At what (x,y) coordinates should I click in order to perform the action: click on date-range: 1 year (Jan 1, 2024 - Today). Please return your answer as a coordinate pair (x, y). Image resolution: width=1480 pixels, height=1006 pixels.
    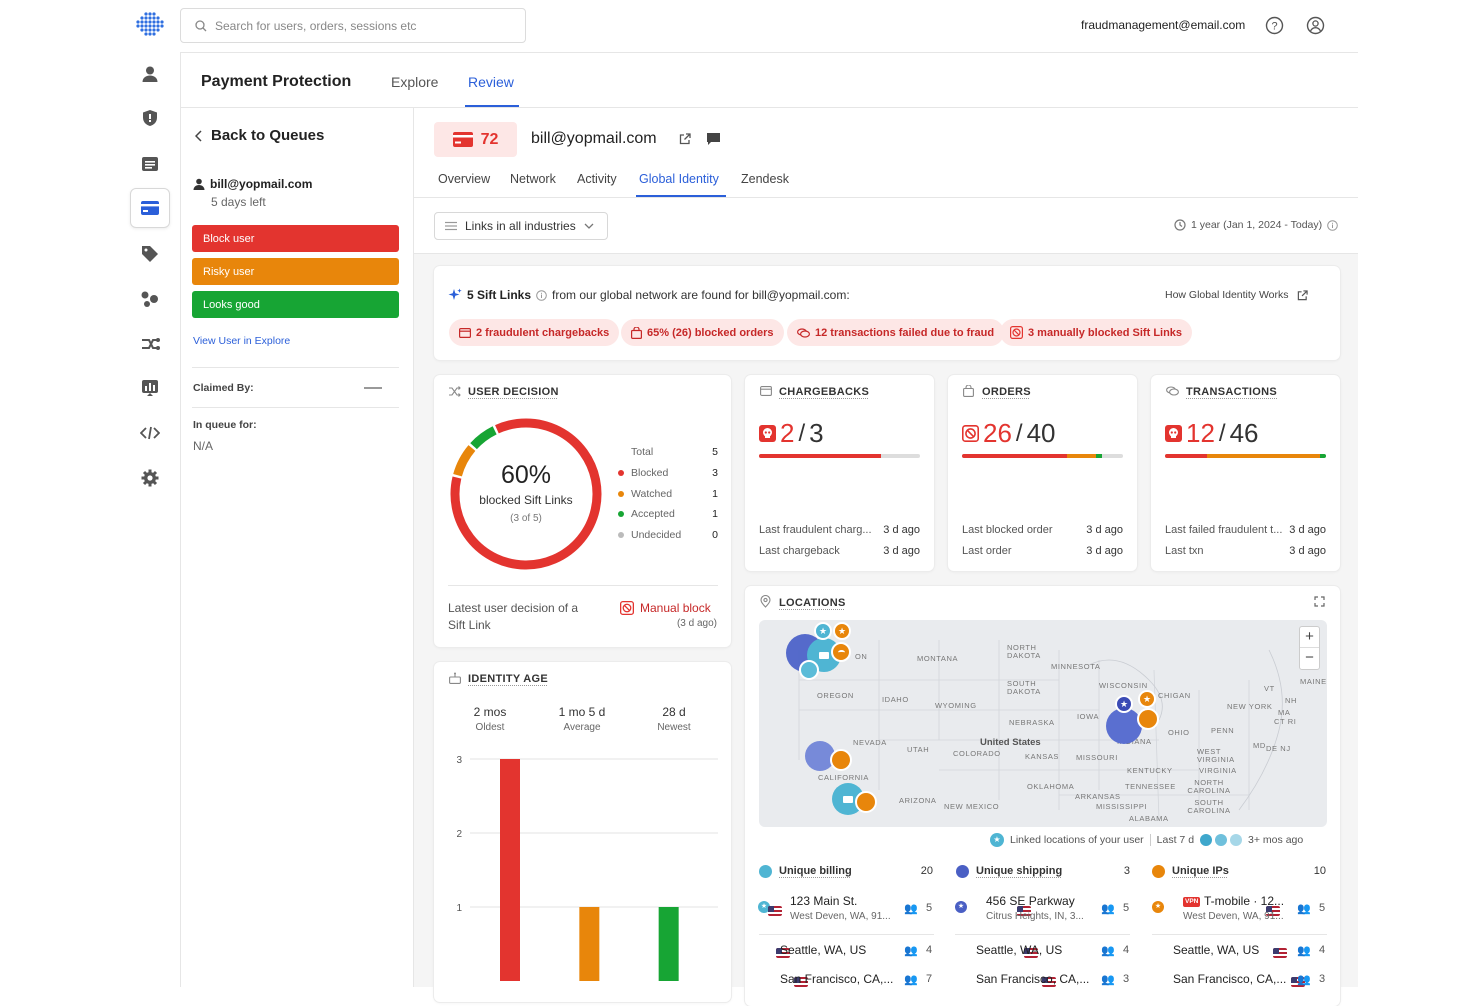
    Looking at the image, I should click on (1256, 225).